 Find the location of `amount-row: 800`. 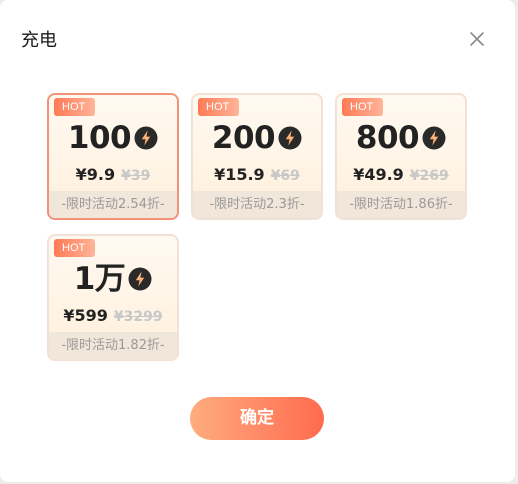

amount-row: 800 is located at coordinates (401, 138).